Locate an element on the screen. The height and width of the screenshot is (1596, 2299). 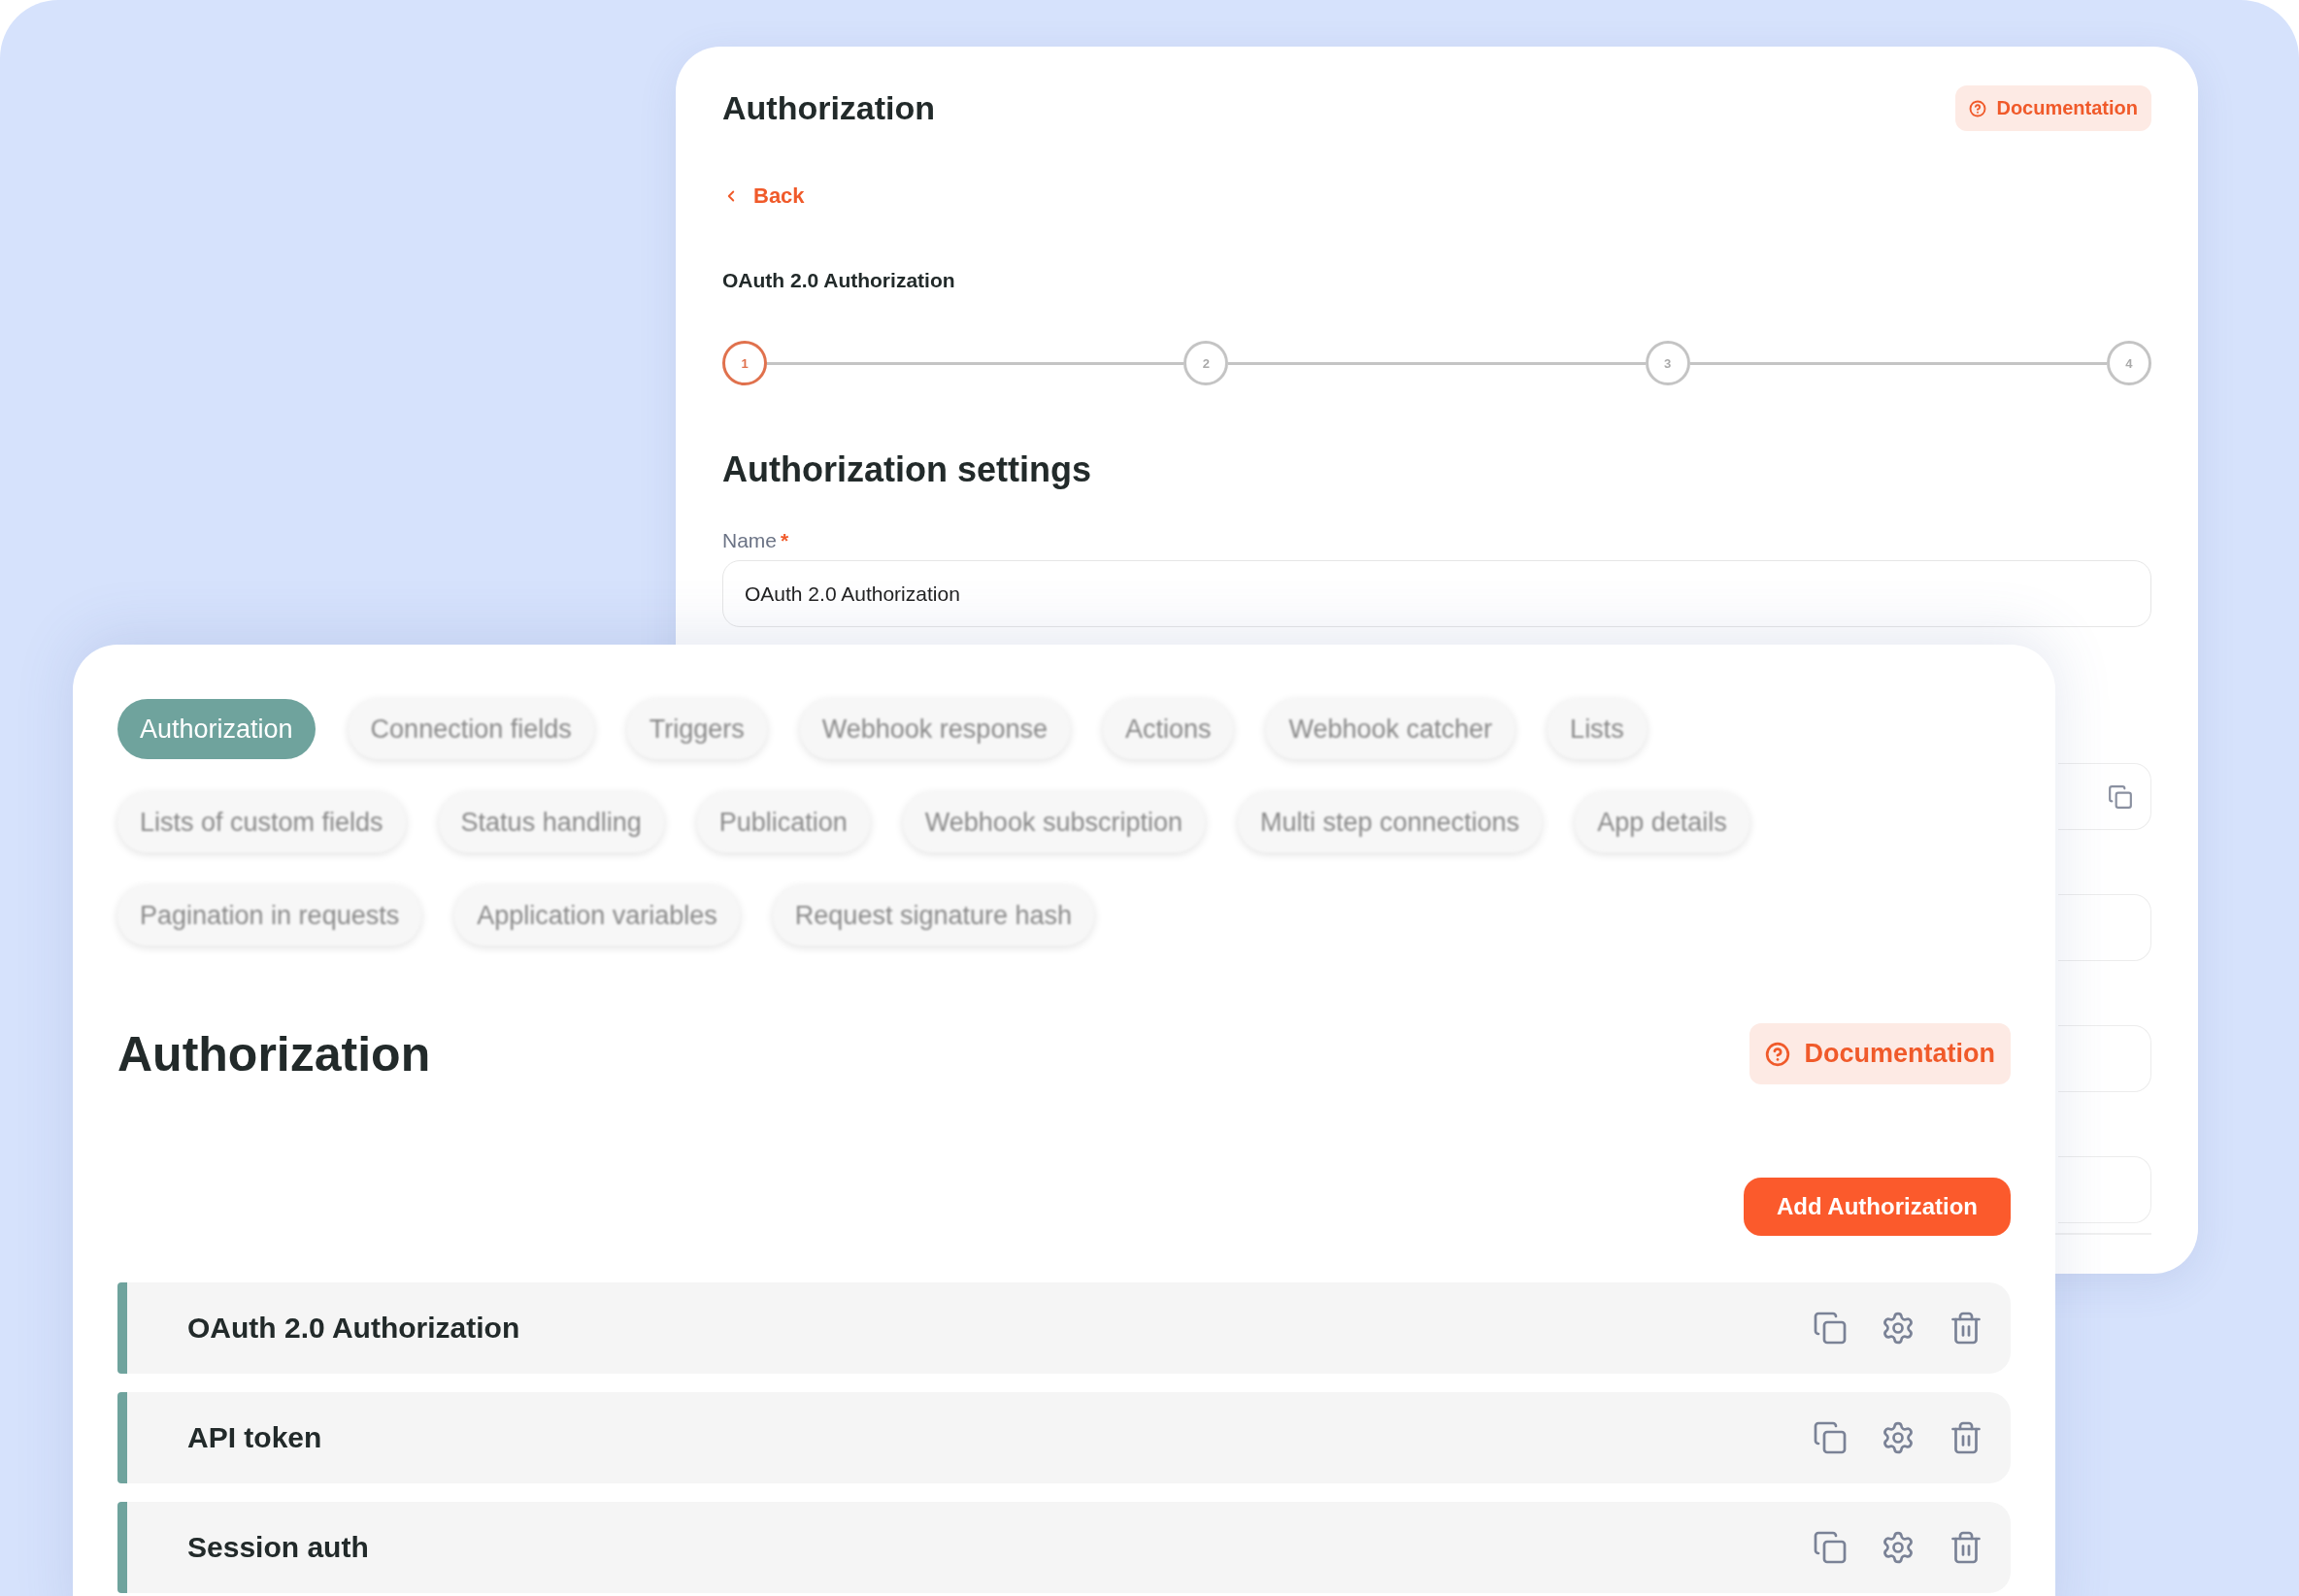
tab: Webhook subscription is located at coordinates (1053, 822).